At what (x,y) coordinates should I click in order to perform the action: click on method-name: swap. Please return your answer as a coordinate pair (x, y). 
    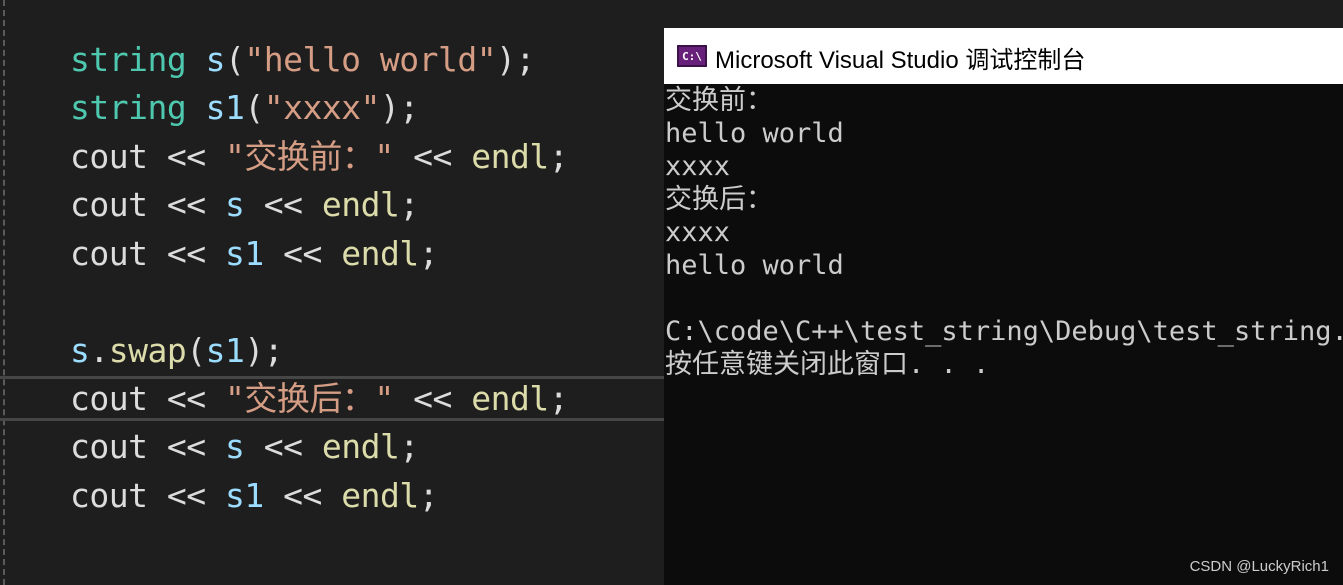
    Looking at the image, I should click on (147, 350).